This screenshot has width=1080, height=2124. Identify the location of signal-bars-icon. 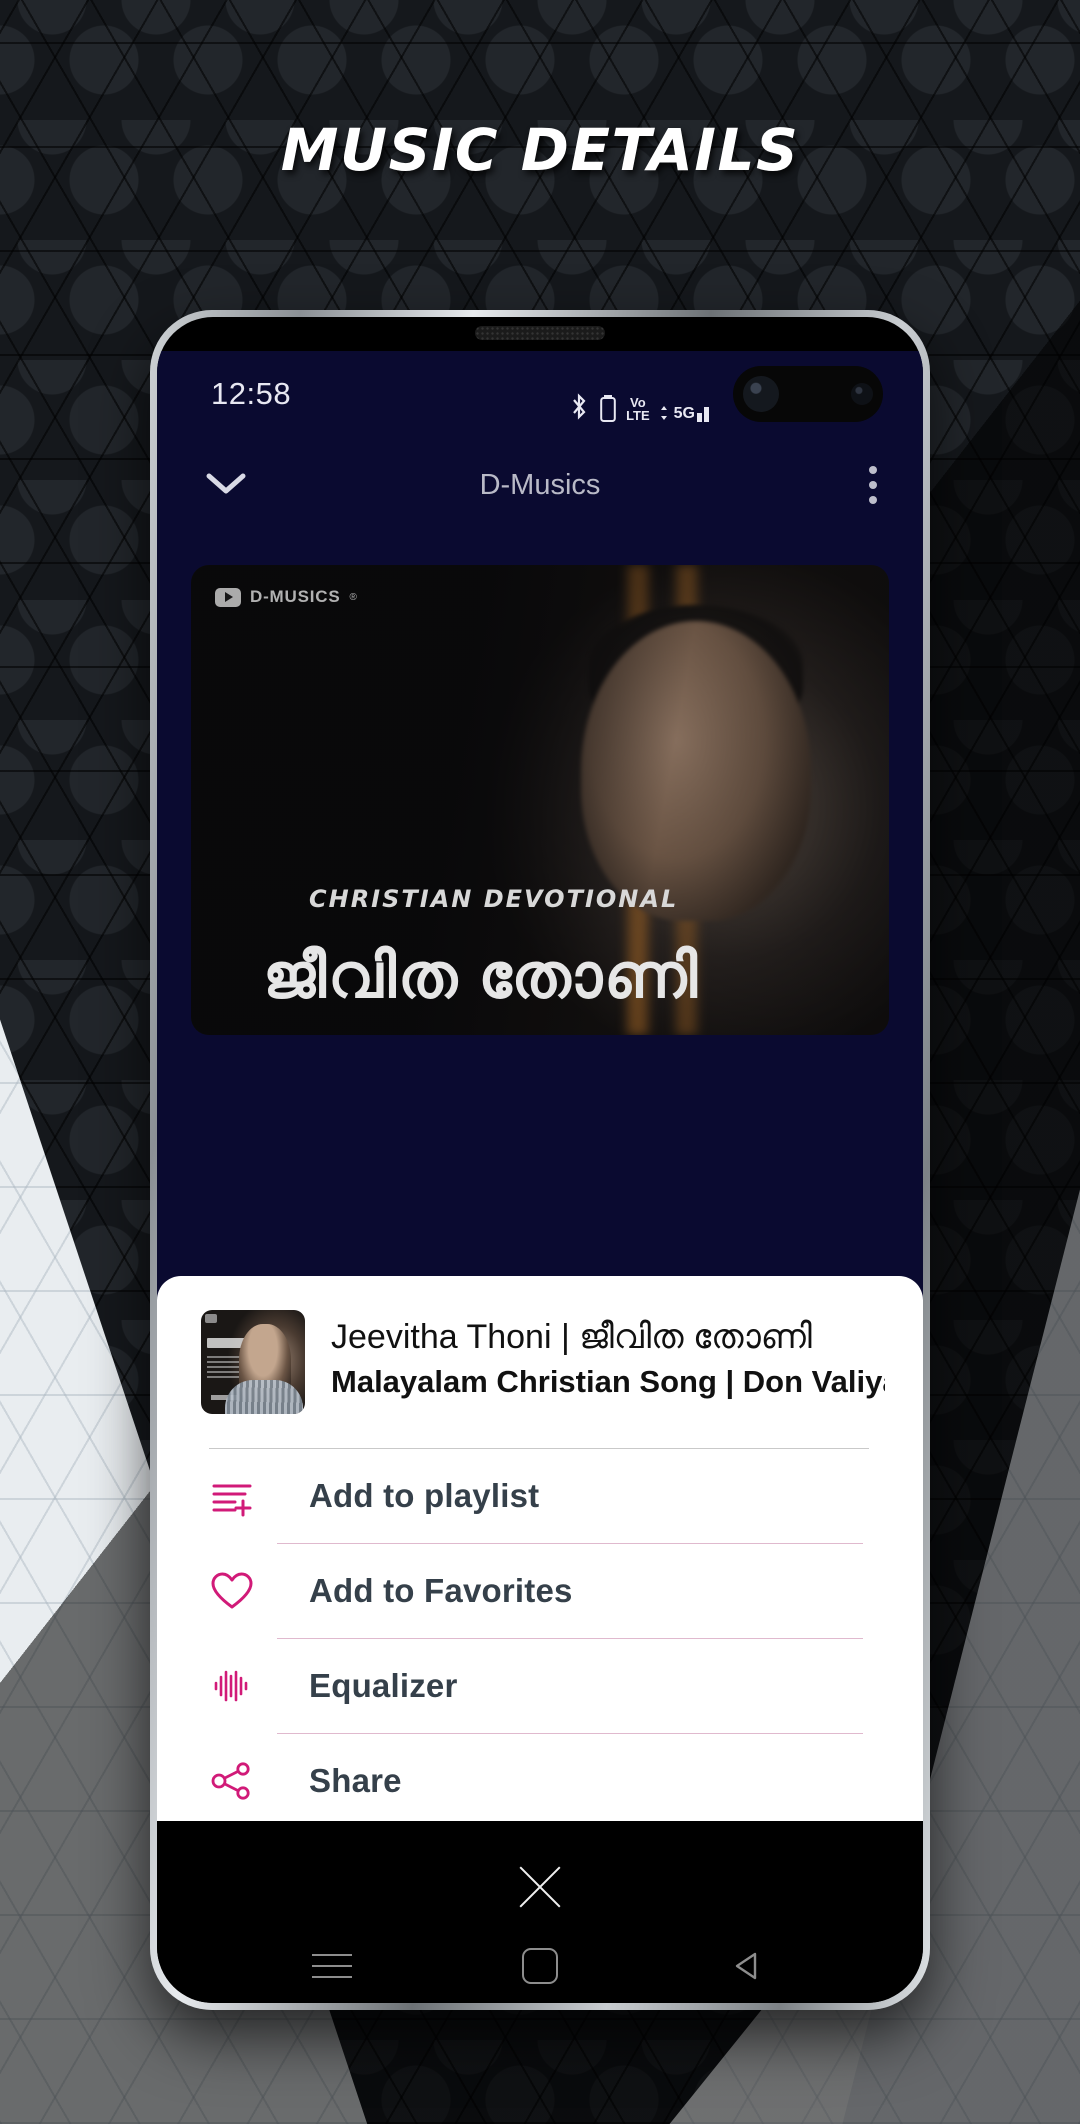
(703, 414).